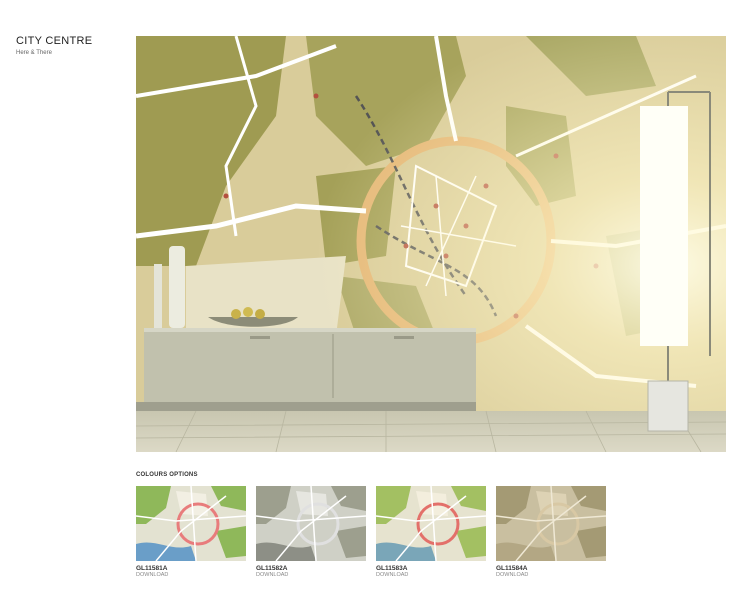 The width and height of the screenshot is (745, 590). I want to click on sideboard-base, so click(306, 406).